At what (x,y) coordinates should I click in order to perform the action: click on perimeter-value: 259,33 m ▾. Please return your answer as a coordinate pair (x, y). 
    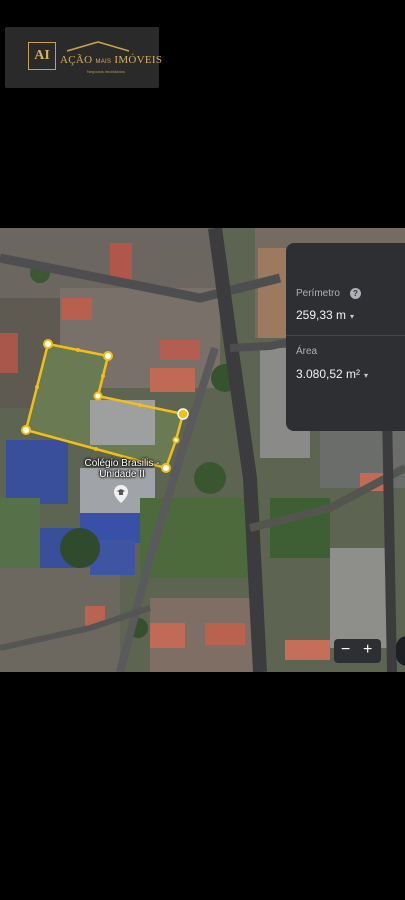
    Looking at the image, I should click on (325, 315).